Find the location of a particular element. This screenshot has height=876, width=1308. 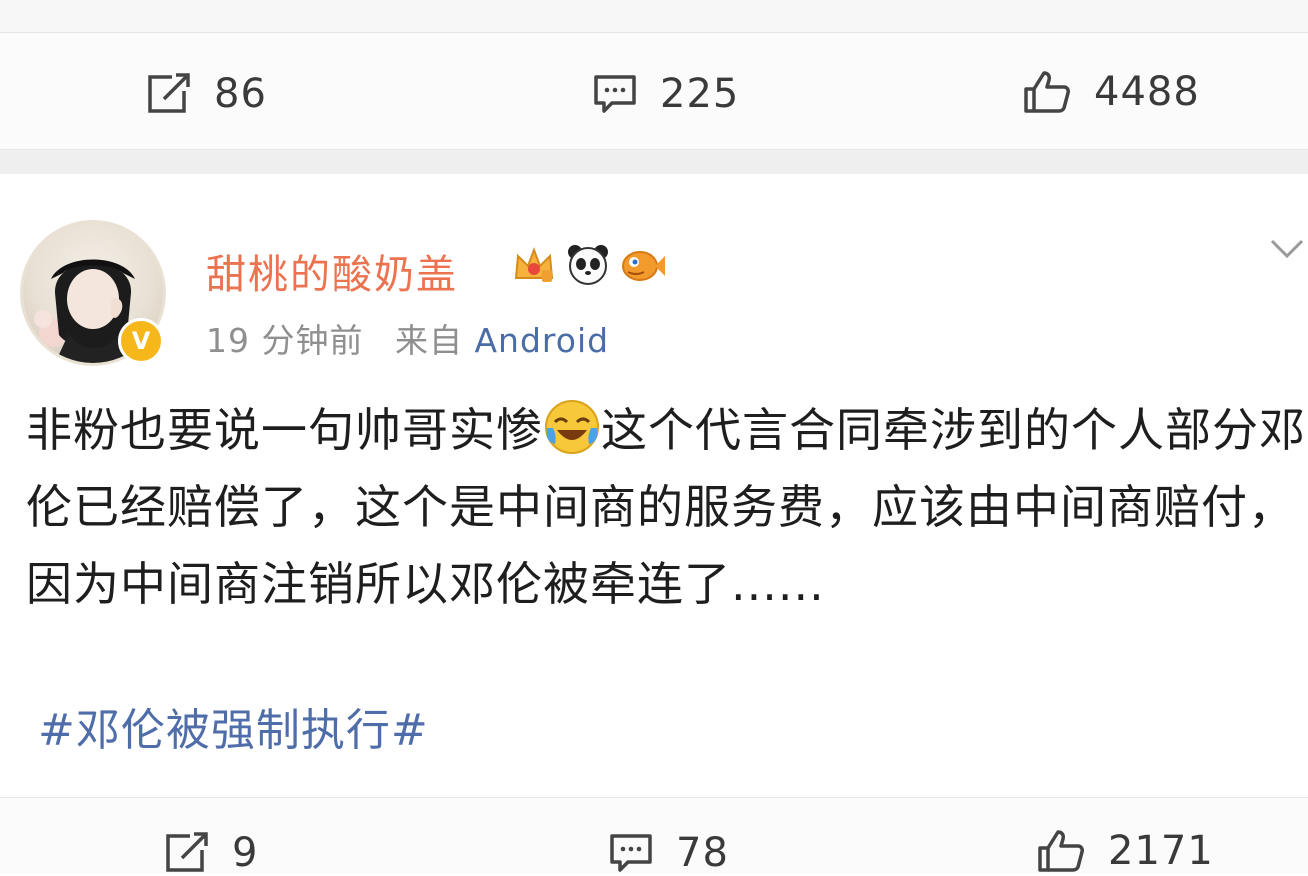

comment-button: 225 is located at coordinates (665, 94).